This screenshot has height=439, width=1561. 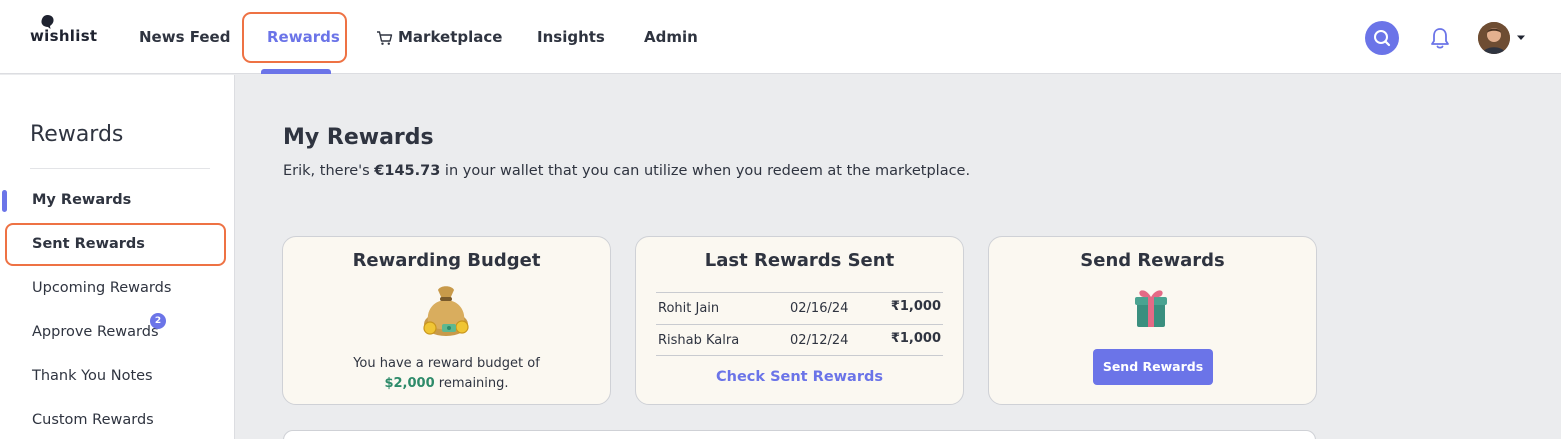 I want to click on logo-text: wishlist, so click(x=64, y=36).